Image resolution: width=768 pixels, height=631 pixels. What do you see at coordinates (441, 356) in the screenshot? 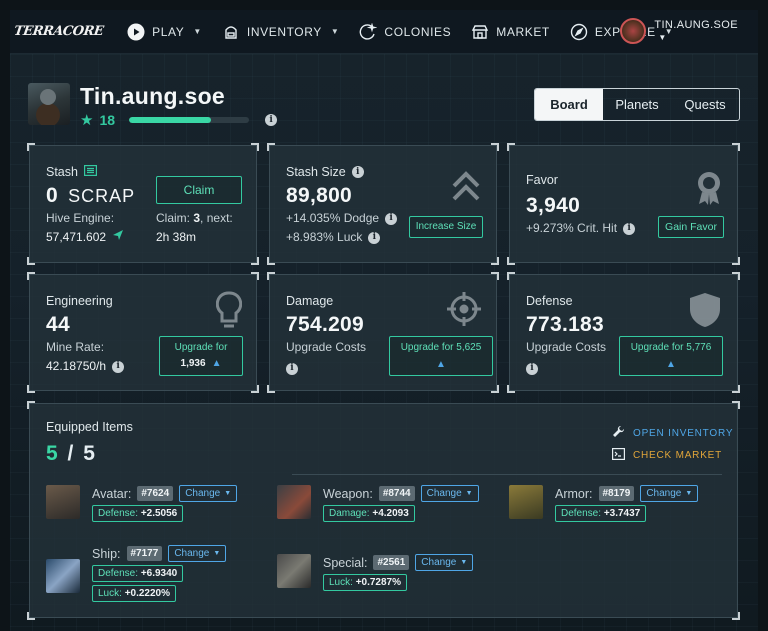
I see `upgrade-damage-button: Upgrade for 5,625 ▲` at bounding box center [441, 356].